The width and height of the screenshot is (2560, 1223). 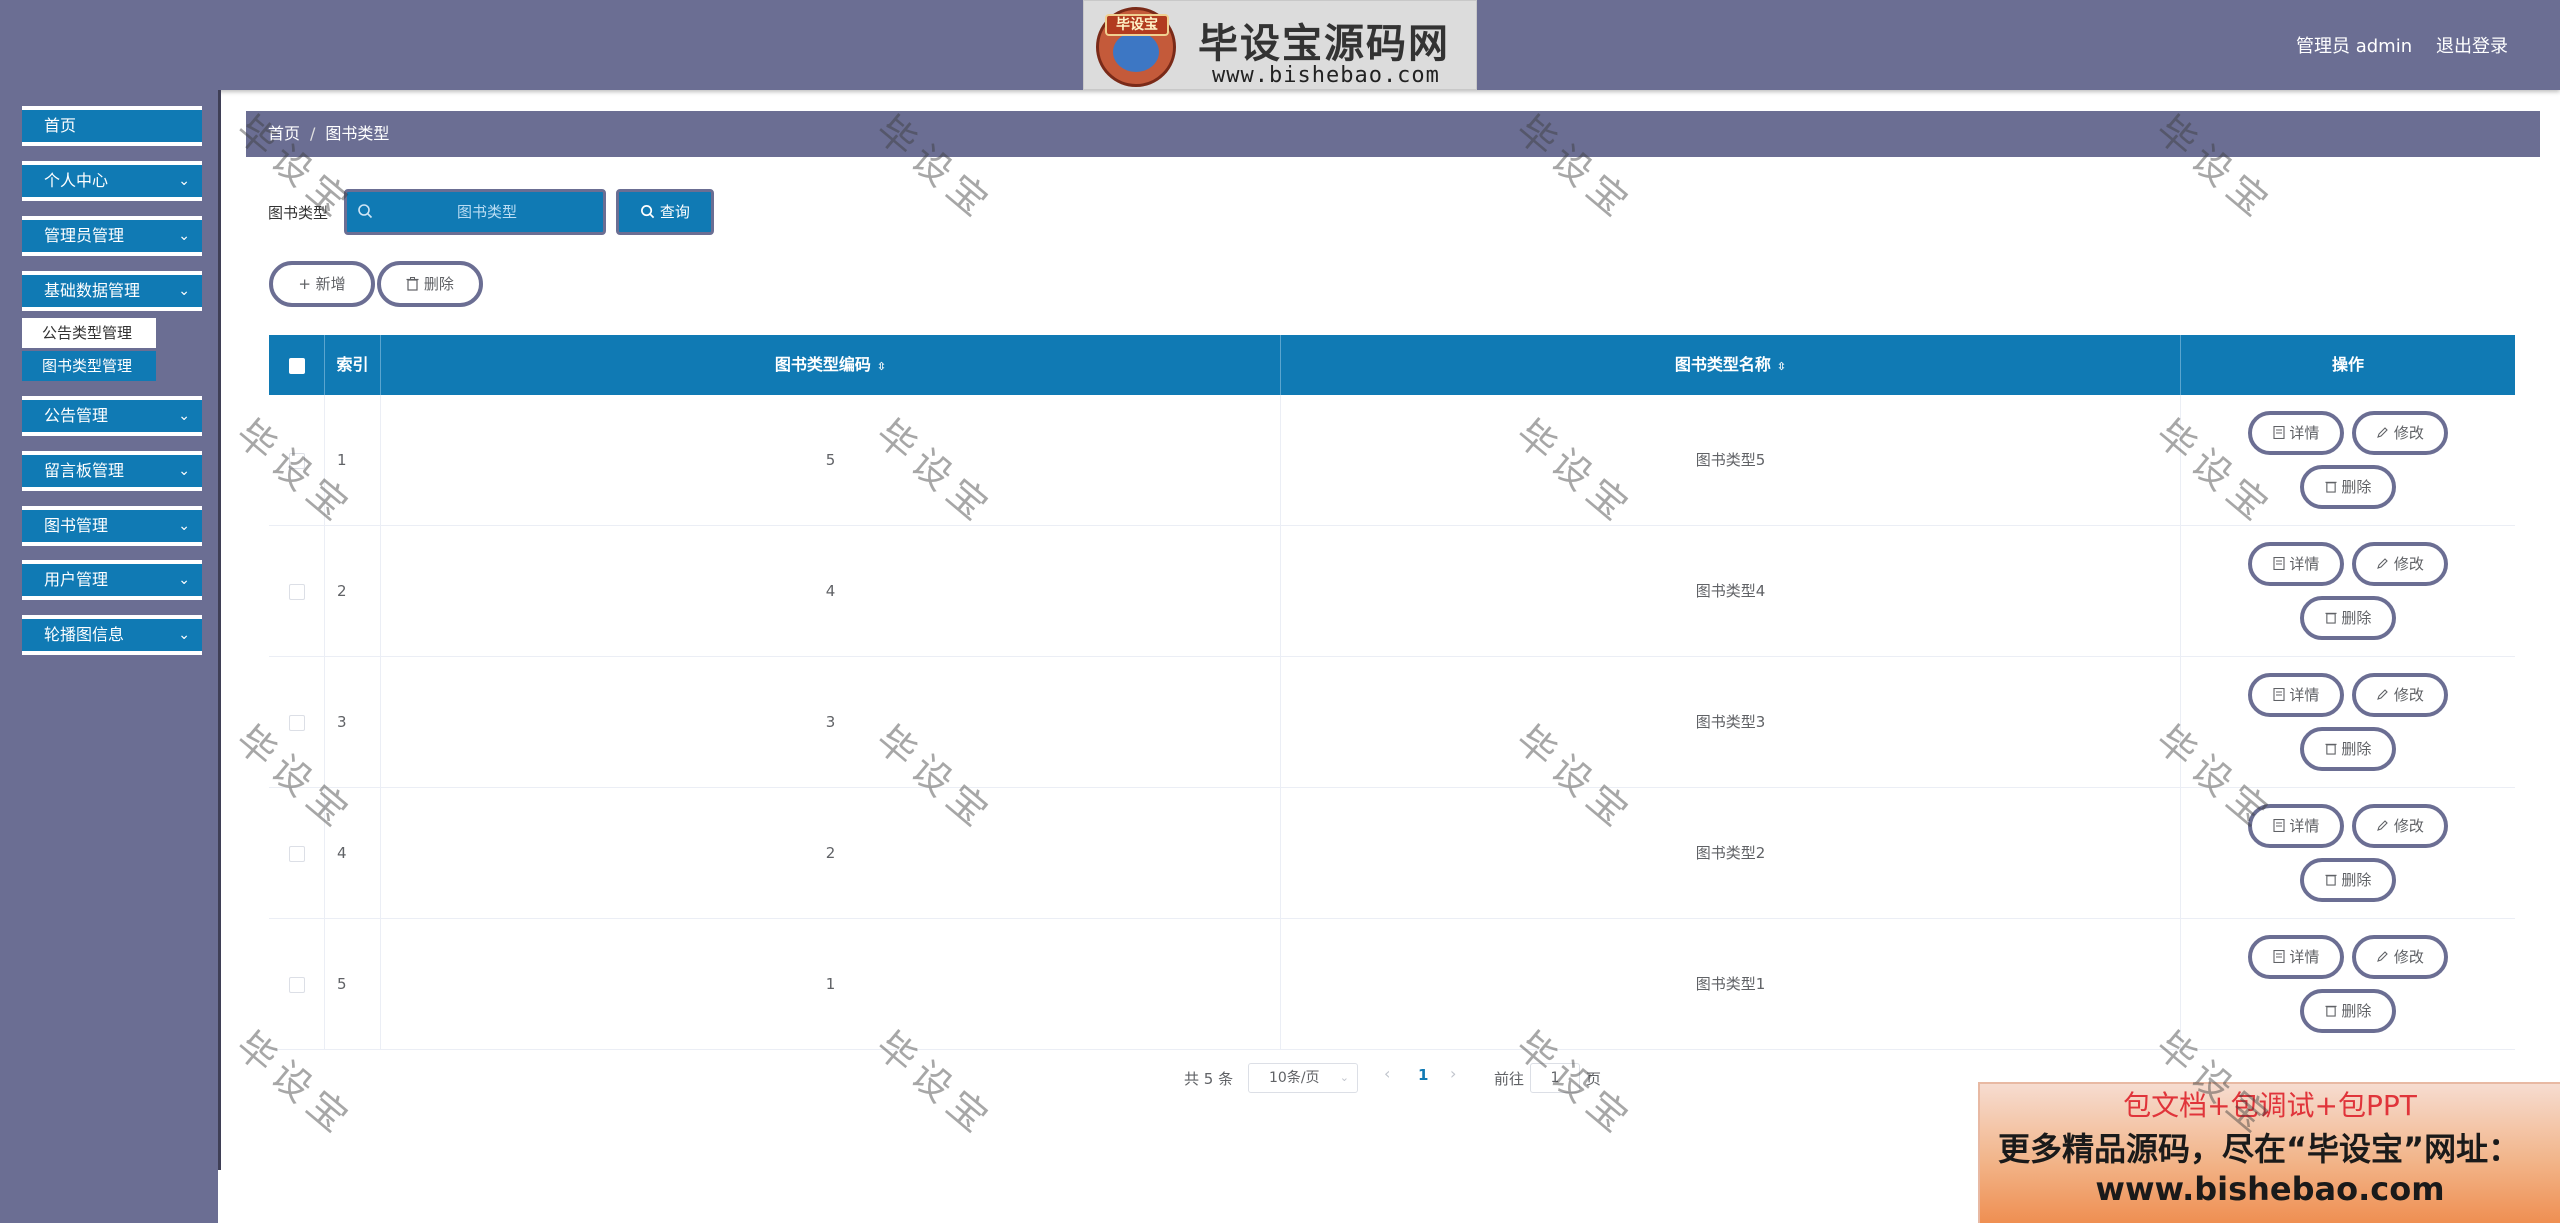 What do you see at coordinates (1294, 1078) in the screenshot?
I see `page-size-value: 10条/页` at bounding box center [1294, 1078].